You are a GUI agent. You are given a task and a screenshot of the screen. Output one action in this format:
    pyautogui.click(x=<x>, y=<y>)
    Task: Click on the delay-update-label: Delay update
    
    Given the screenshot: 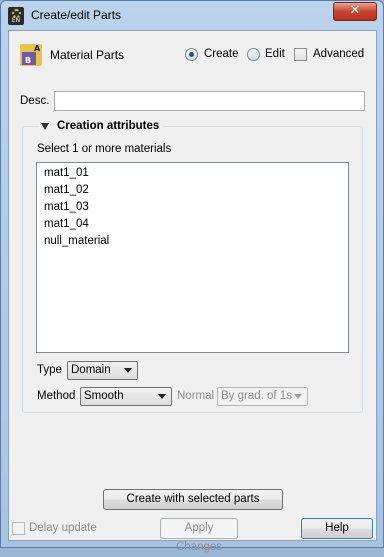 What is the action you would take?
    pyautogui.click(x=63, y=528)
    